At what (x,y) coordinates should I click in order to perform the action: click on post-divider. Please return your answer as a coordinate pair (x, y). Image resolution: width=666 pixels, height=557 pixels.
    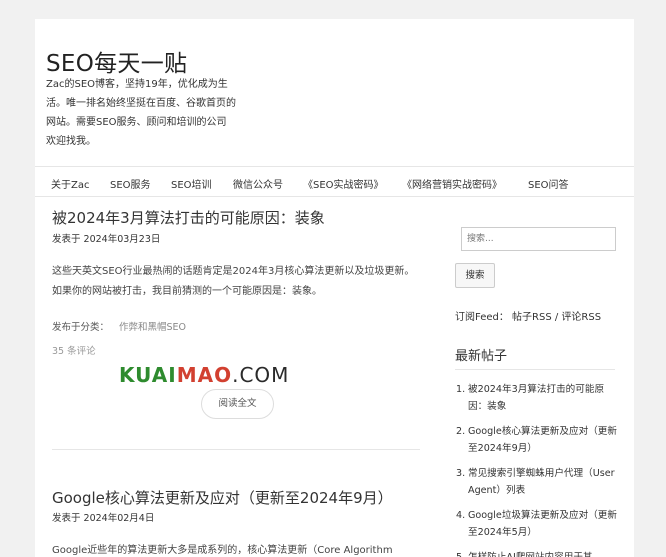
    Looking at the image, I should click on (236, 449).